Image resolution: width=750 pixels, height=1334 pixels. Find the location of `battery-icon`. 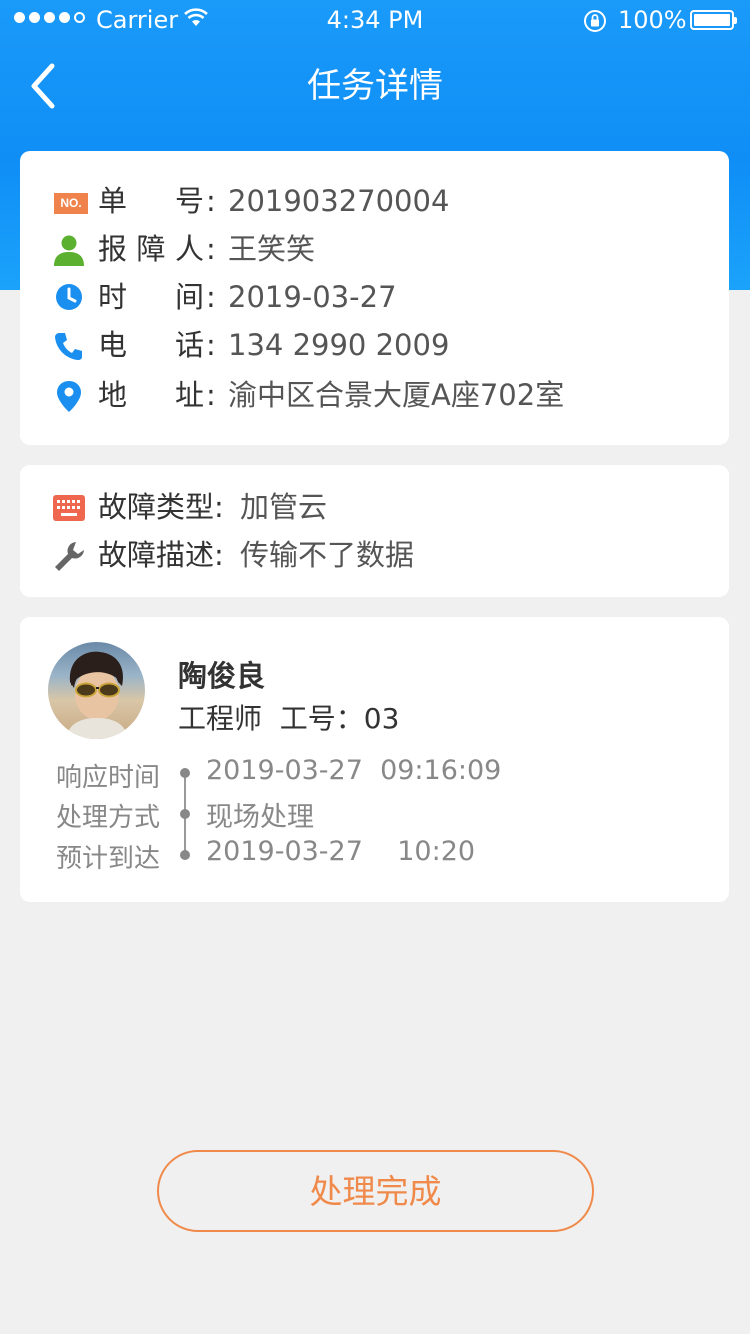

battery-icon is located at coordinates (713, 20).